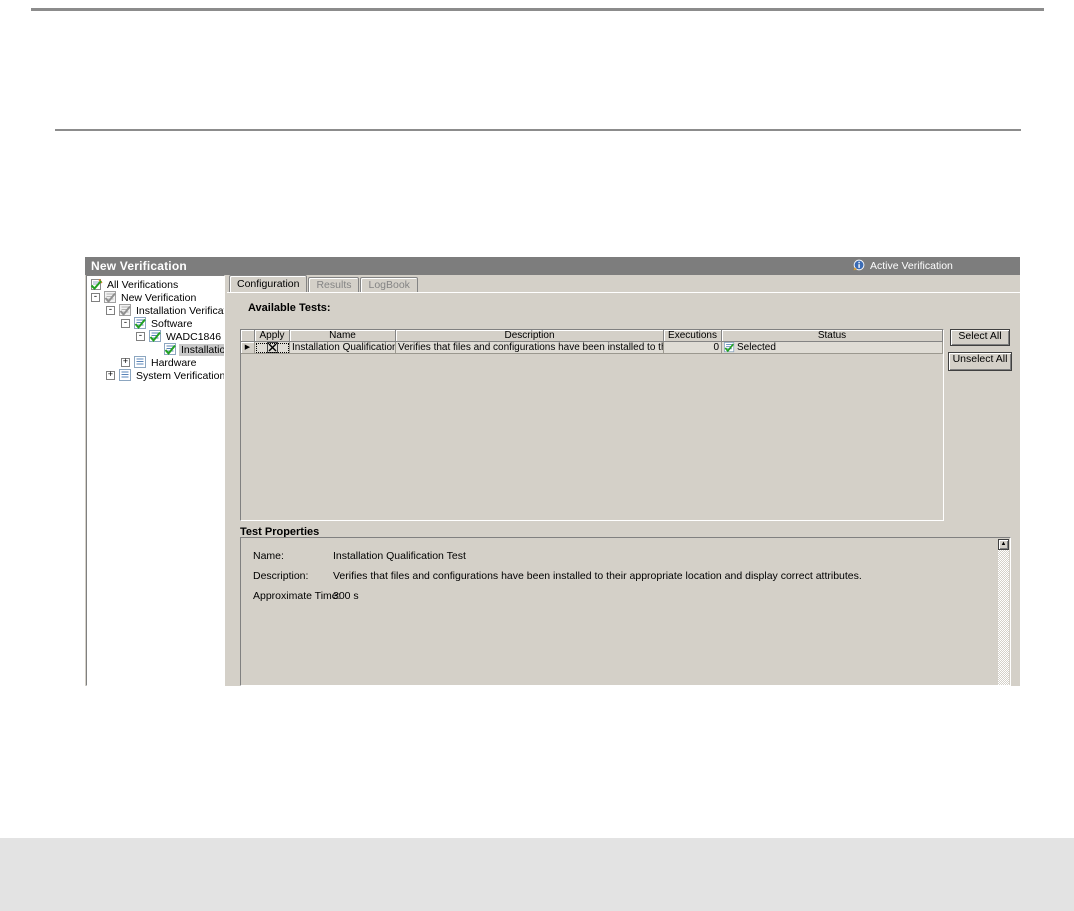  What do you see at coordinates (756, 347) in the screenshot?
I see `status-text: Selected` at bounding box center [756, 347].